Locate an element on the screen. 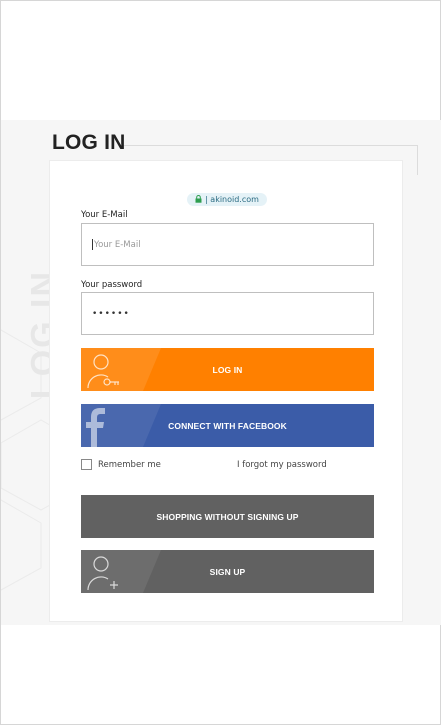  guest-checkout-button: SHOPPING WITHOUT SIGNING UP is located at coordinates (227, 516).